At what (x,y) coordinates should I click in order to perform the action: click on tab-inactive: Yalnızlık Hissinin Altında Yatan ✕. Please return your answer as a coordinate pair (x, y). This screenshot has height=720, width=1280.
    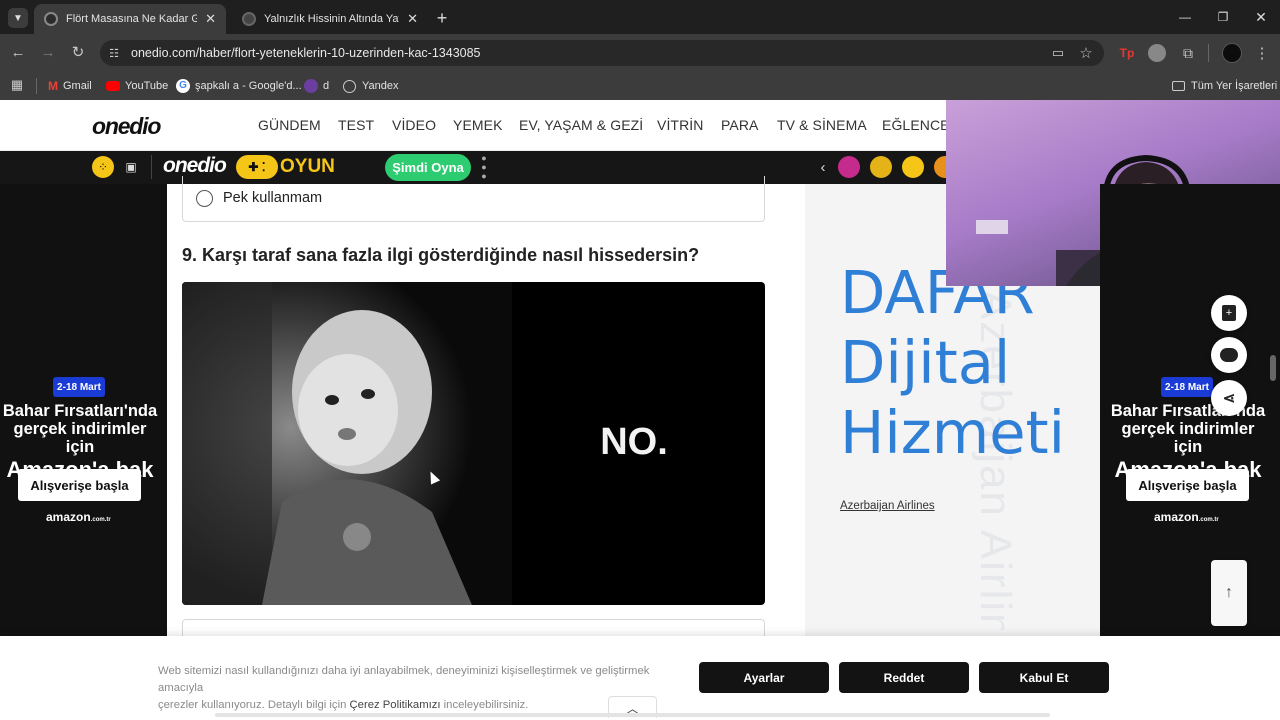
    Looking at the image, I should click on (330, 19).